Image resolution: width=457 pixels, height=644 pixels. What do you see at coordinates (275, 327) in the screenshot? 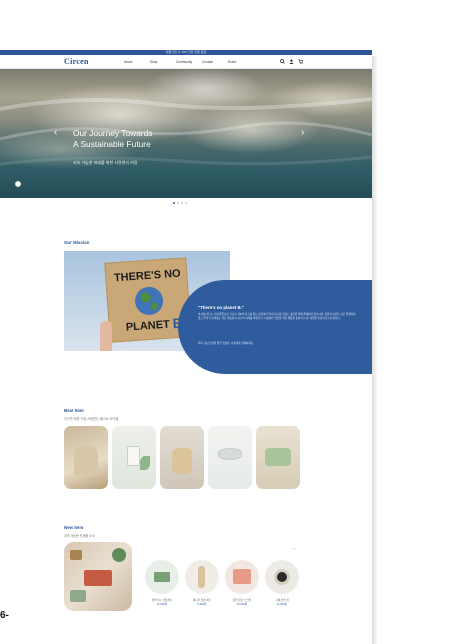
I see `mission-statement-box` at bounding box center [275, 327].